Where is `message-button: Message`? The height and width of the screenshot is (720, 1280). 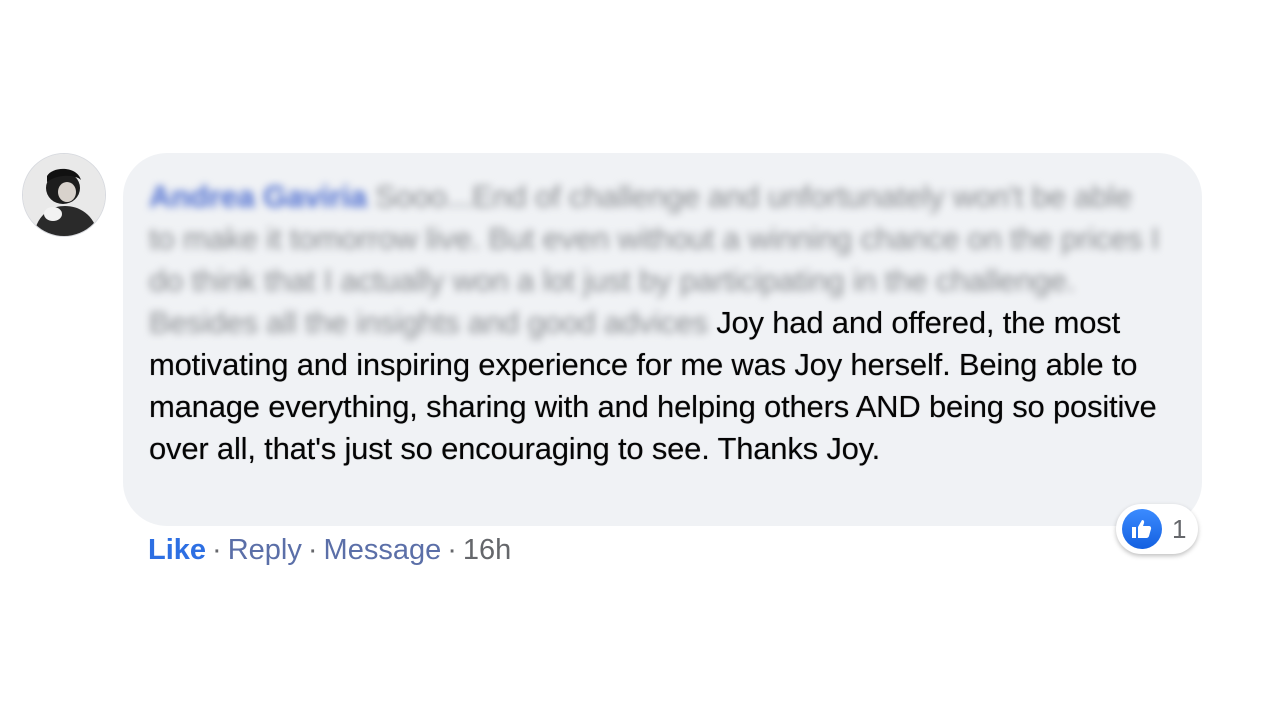
message-button: Message is located at coordinates (383, 550).